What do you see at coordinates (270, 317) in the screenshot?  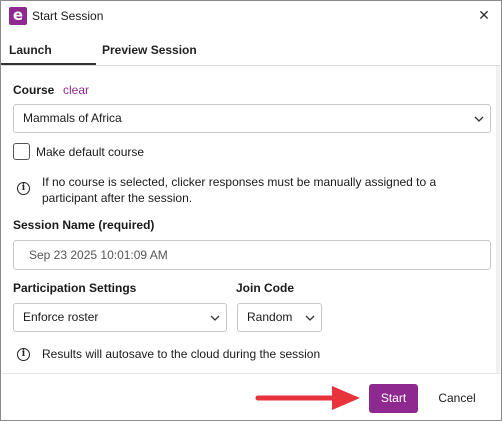 I see `join-code-value: Random` at bounding box center [270, 317].